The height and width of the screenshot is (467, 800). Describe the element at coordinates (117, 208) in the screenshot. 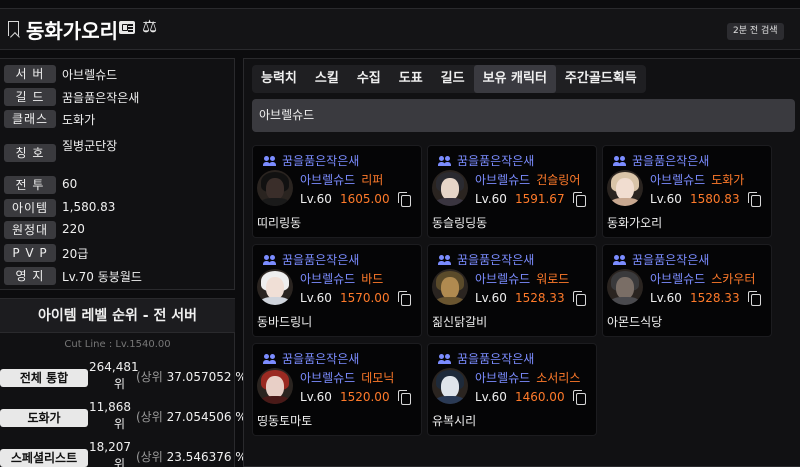

I see `info-row-item-level: 아이템 1,580.83` at that location.